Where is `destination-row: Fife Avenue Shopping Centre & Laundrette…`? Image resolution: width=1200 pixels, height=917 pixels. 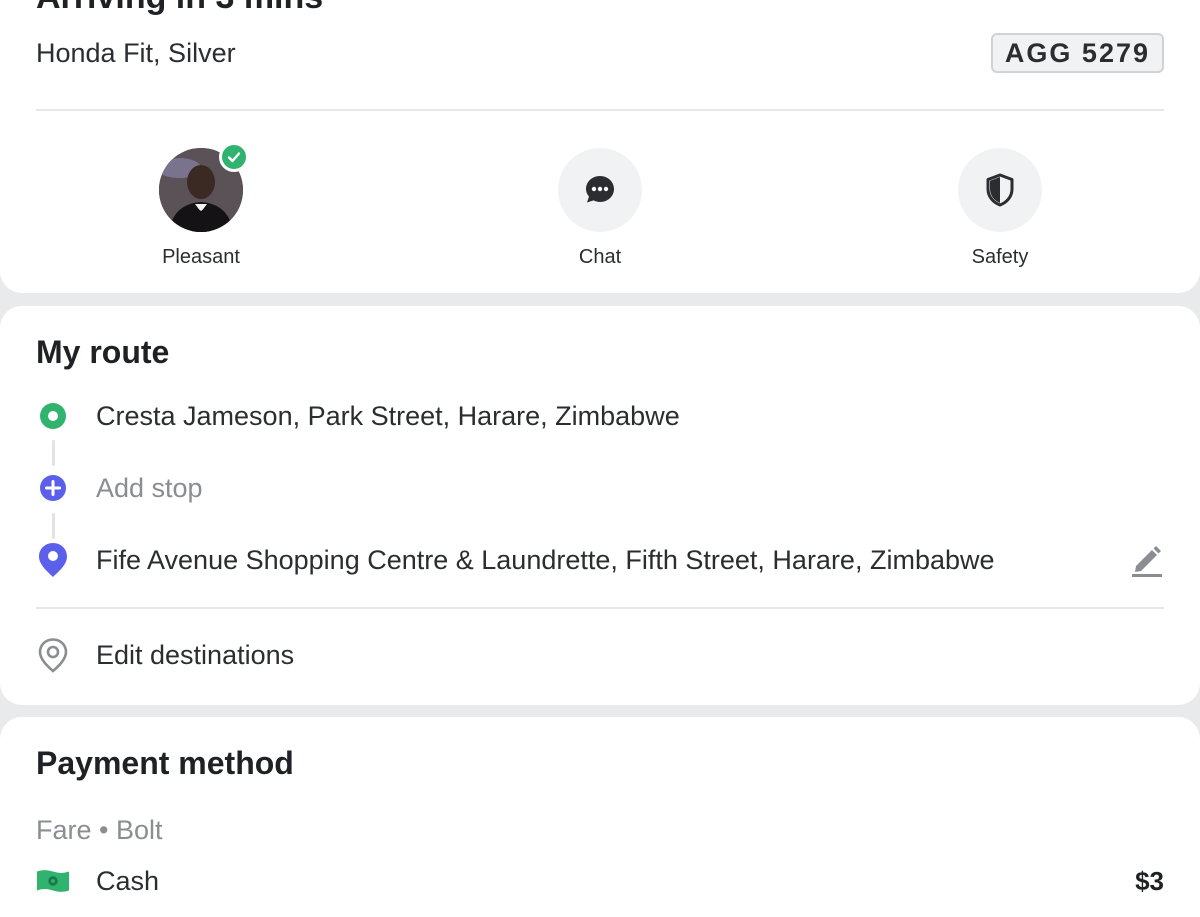 destination-row: Fife Avenue Shopping Centre & Laundrette… is located at coordinates (600, 560).